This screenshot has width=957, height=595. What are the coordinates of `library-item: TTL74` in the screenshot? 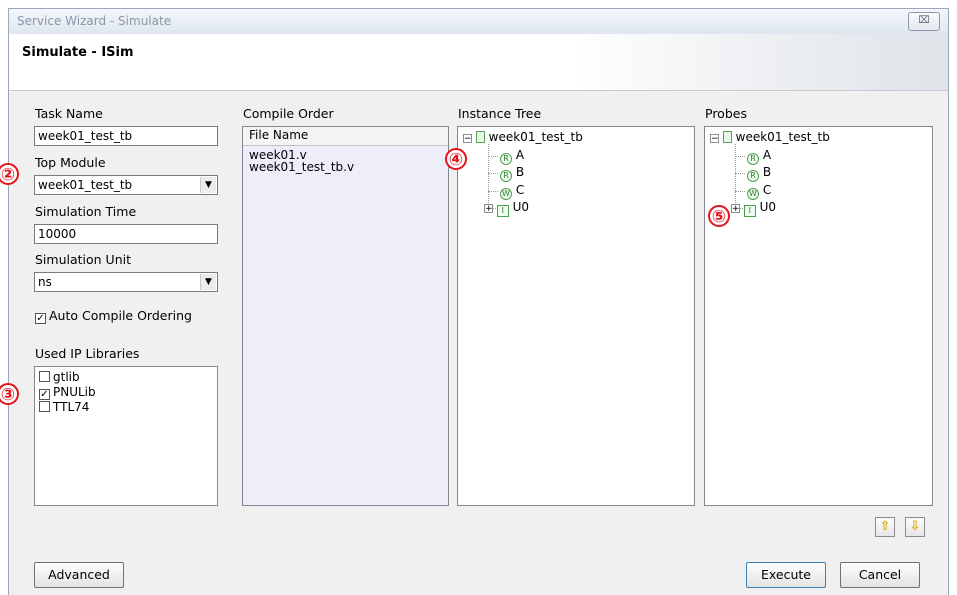 It's located at (126, 407).